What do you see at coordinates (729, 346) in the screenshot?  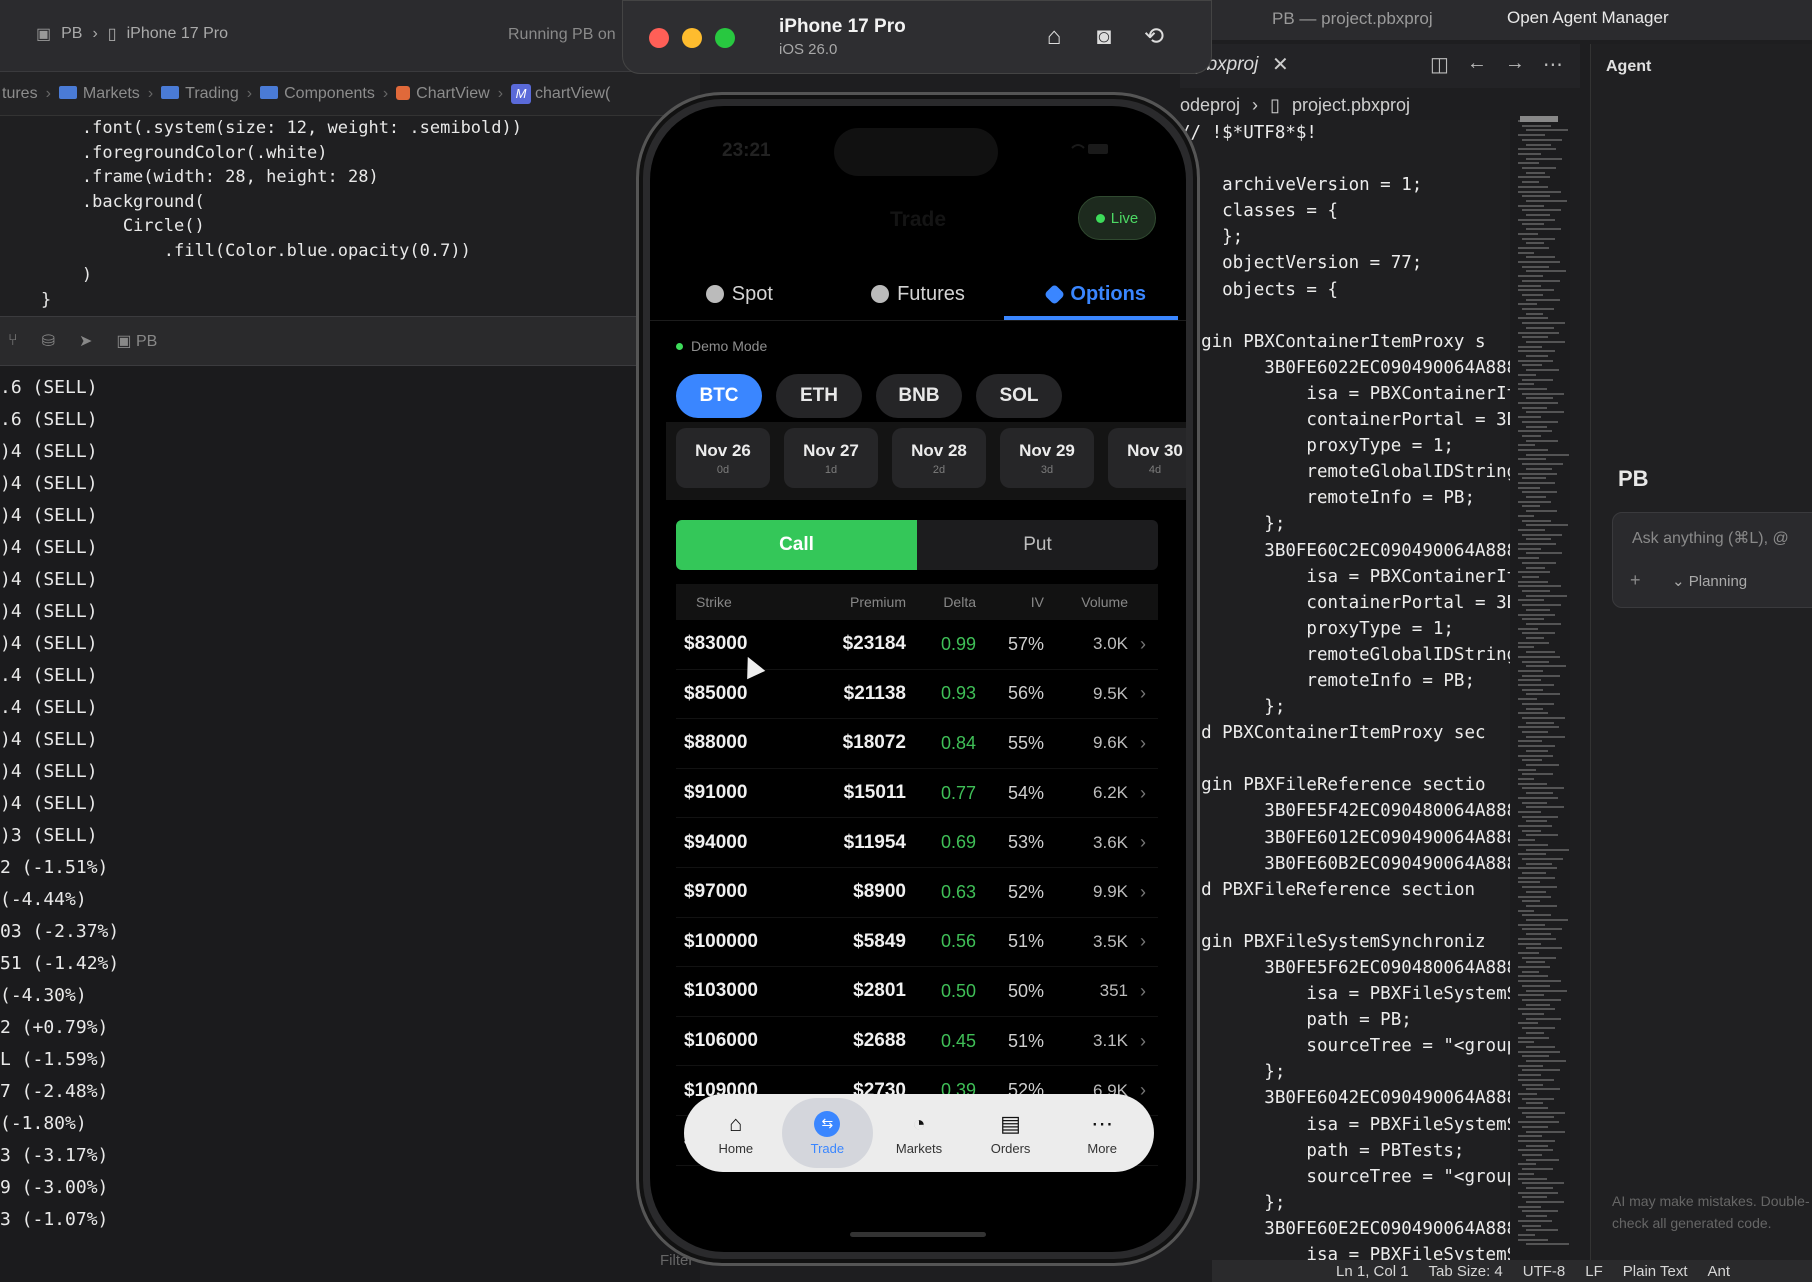 I see `demo-mode-label: Demo Mode` at bounding box center [729, 346].